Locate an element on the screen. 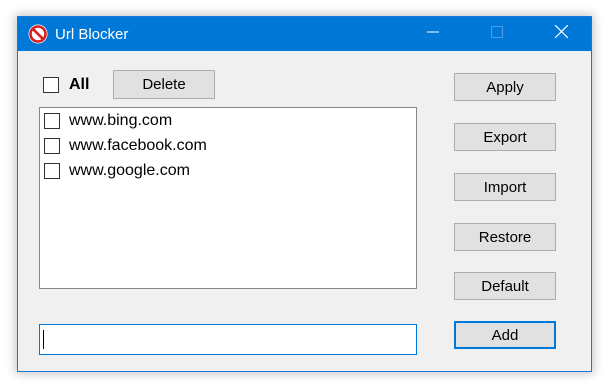 Image resolution: width=608 pixels, height=388 pixels. export-button: Export is located at coordinates (505, 137).